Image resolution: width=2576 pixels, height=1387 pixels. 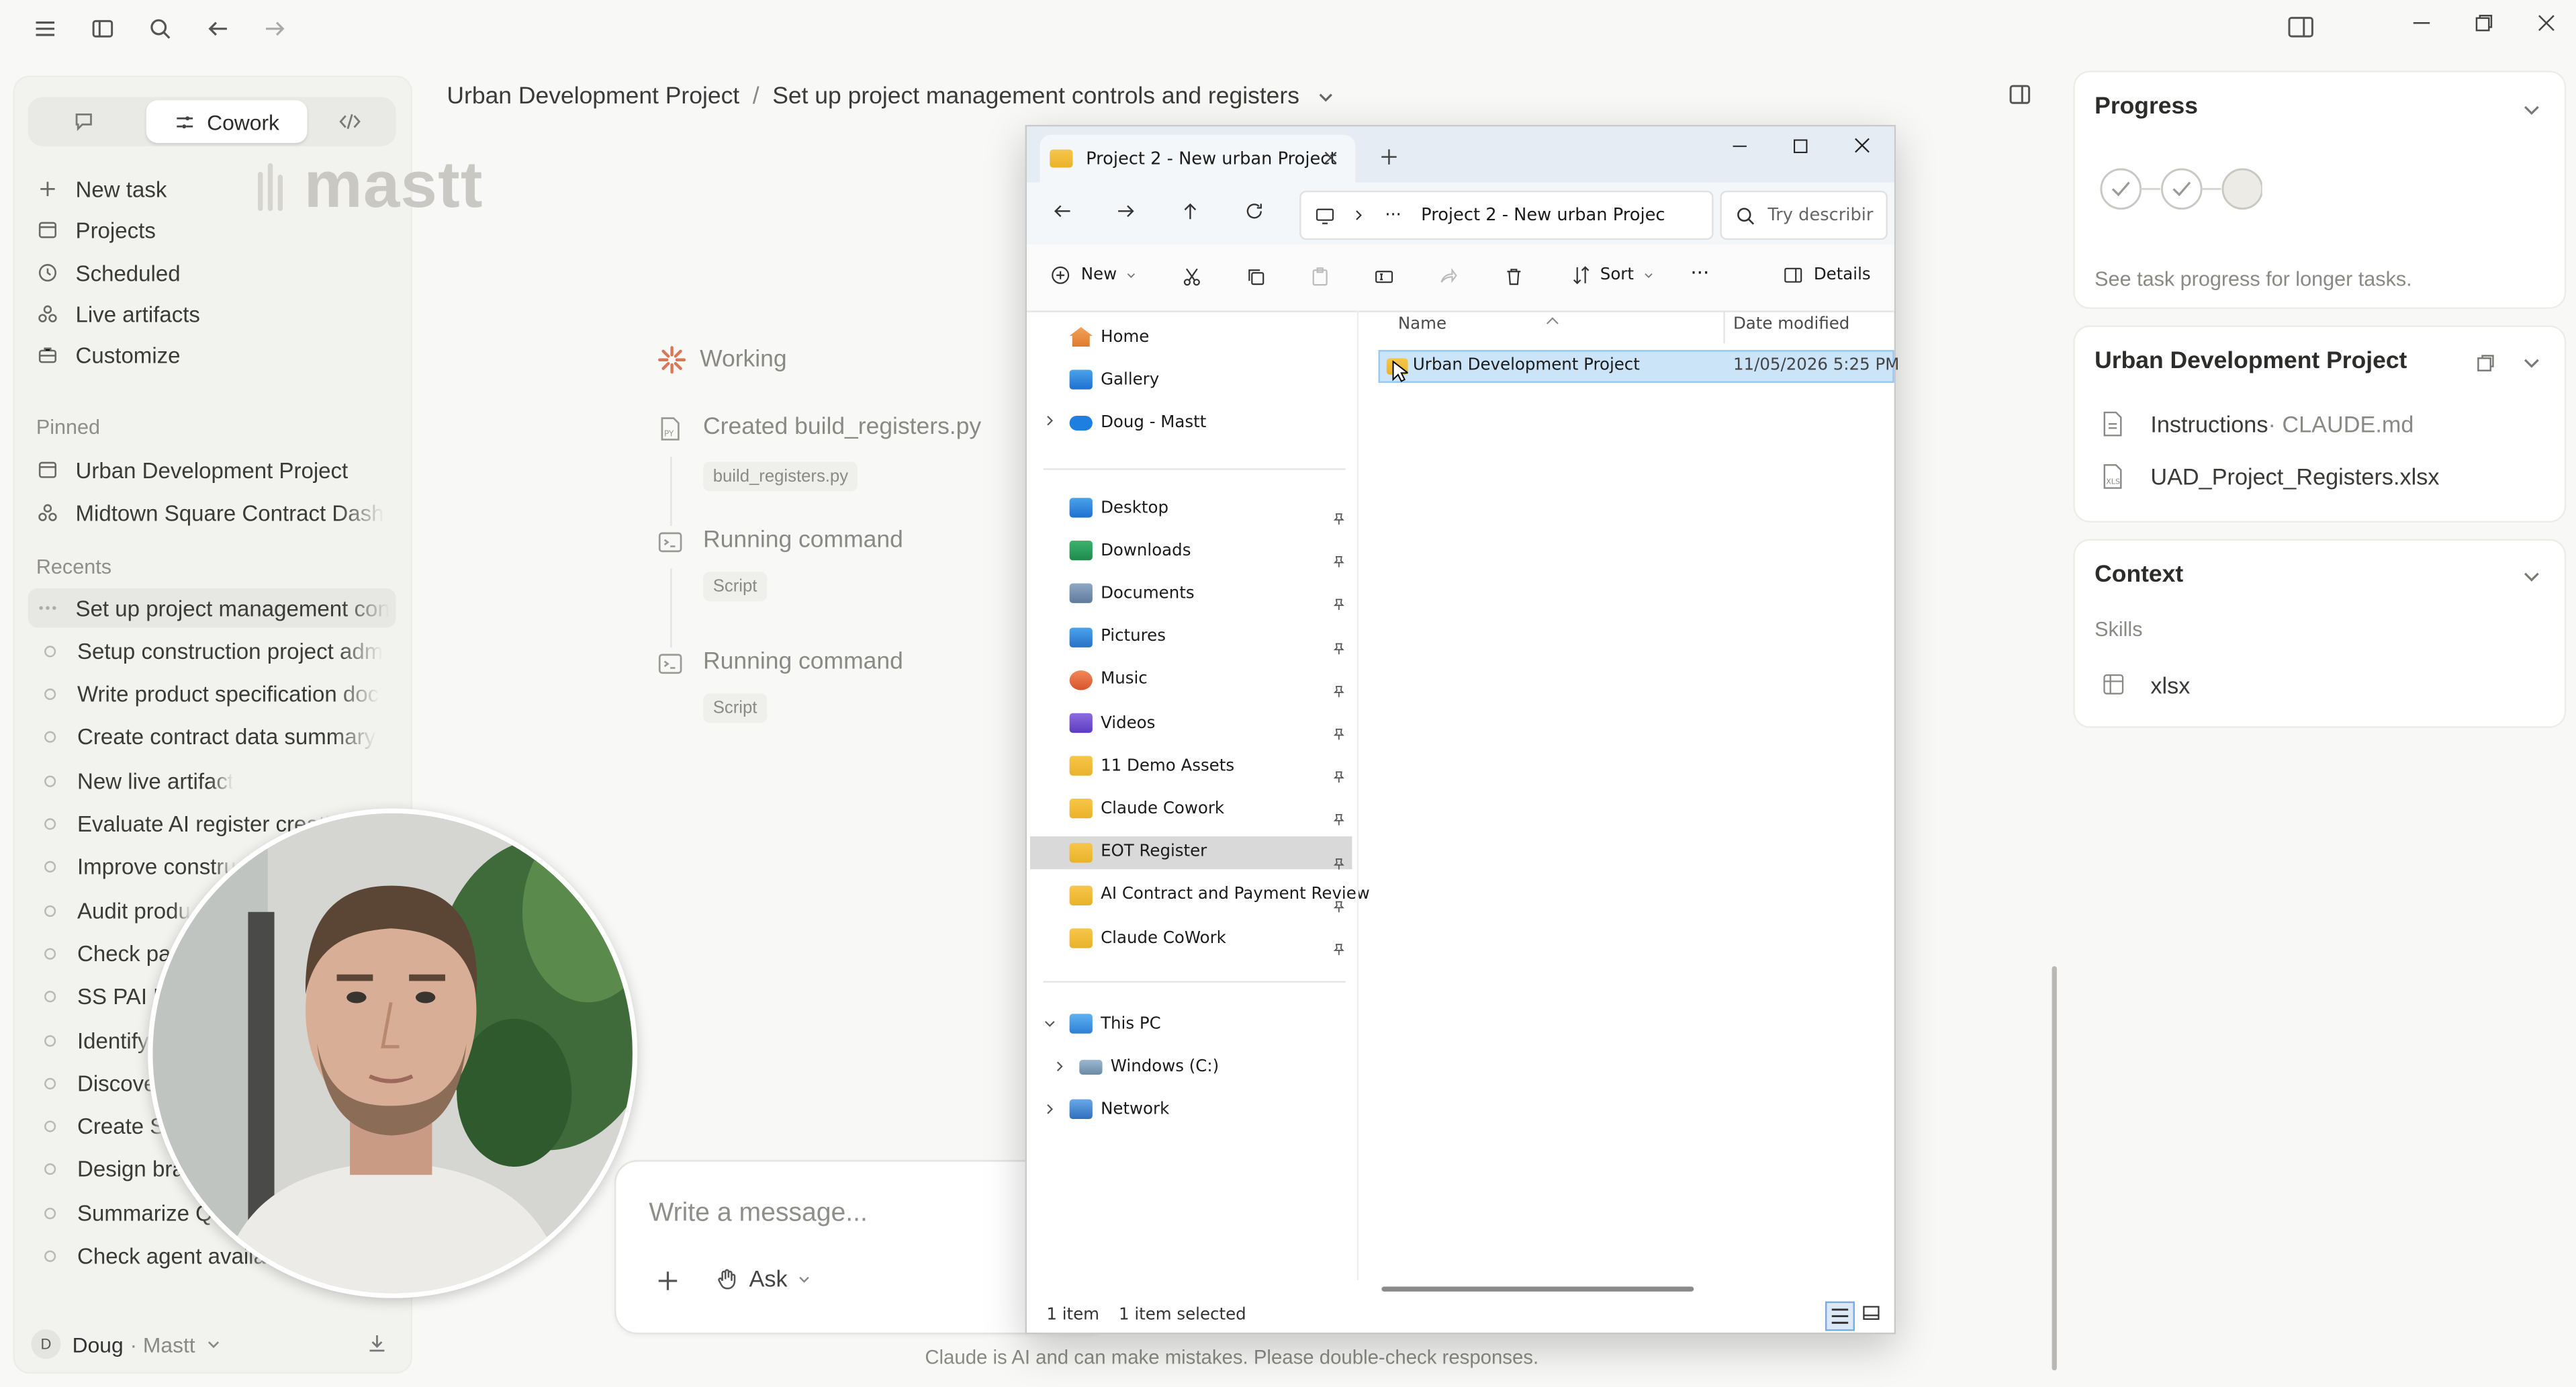 What do you see at coordinates (1330, 158) in the screenshot?
I see `close-tab-icon` at bounding box center [1330, 158].